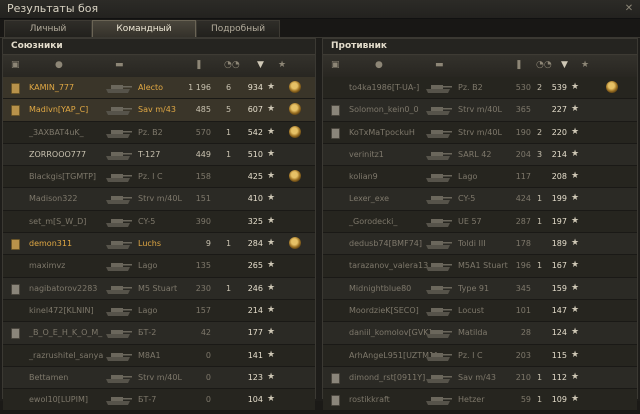 The width and height of the screenshot is (640, 414). Describe the element at coordinates (480, 155) in the screenshot. I see `player-row: verinitz1 SARL 42 204 3 214 ★` at that location.